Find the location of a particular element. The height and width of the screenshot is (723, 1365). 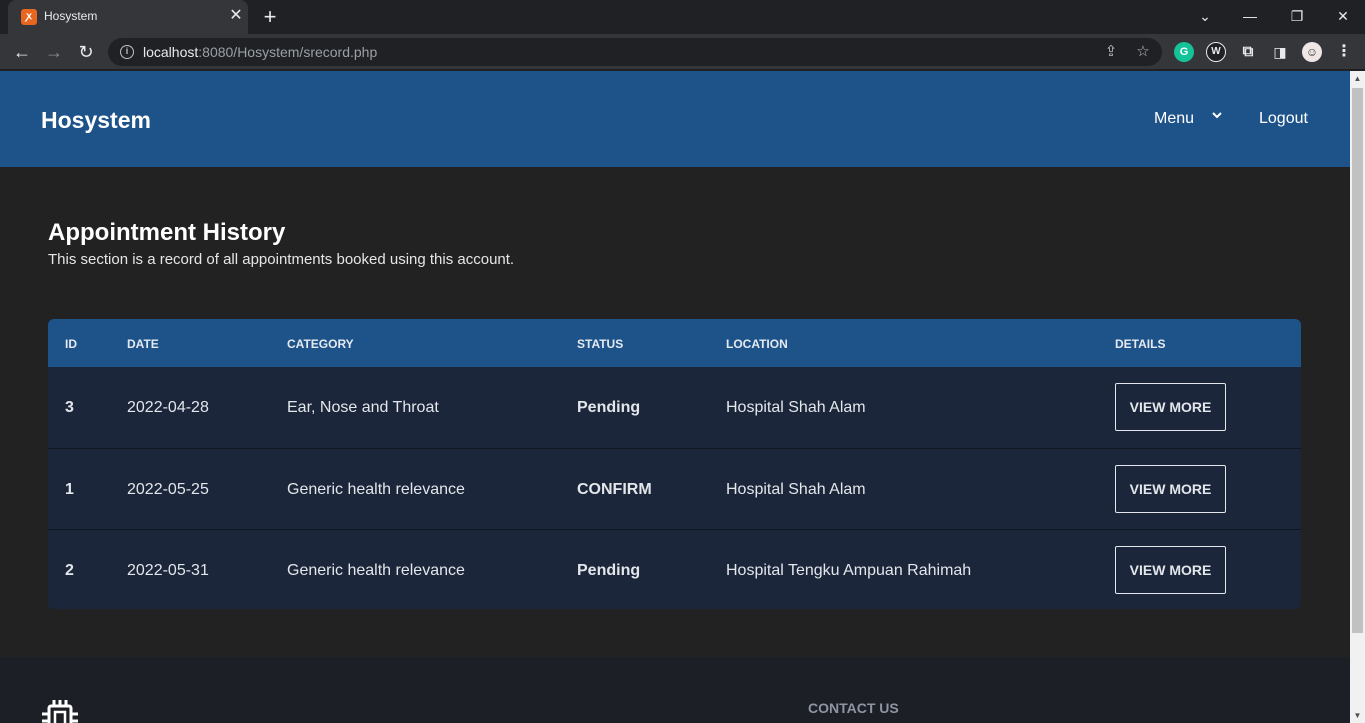

tab-title: Hosystem is located at coordinates (71, 16).